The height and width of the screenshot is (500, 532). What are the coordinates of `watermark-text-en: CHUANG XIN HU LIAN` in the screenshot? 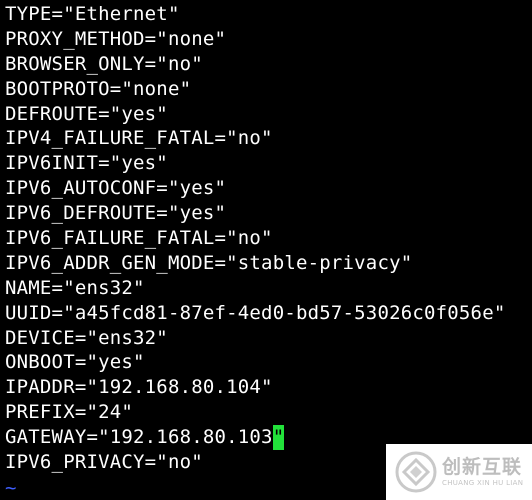 It's located at (483, 483).